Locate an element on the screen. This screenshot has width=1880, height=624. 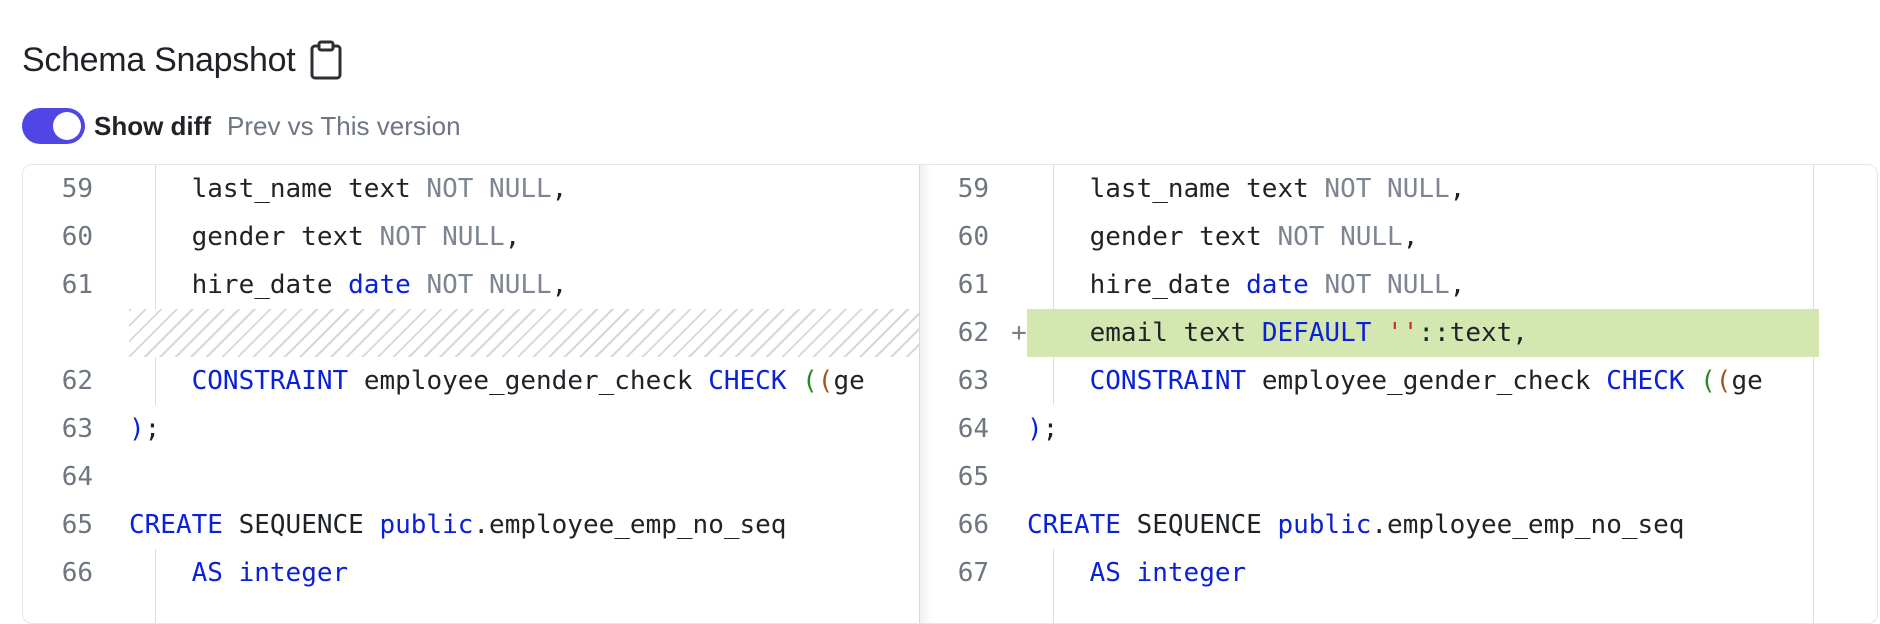
empty-line-hatch is located at coordinates (524, 333).